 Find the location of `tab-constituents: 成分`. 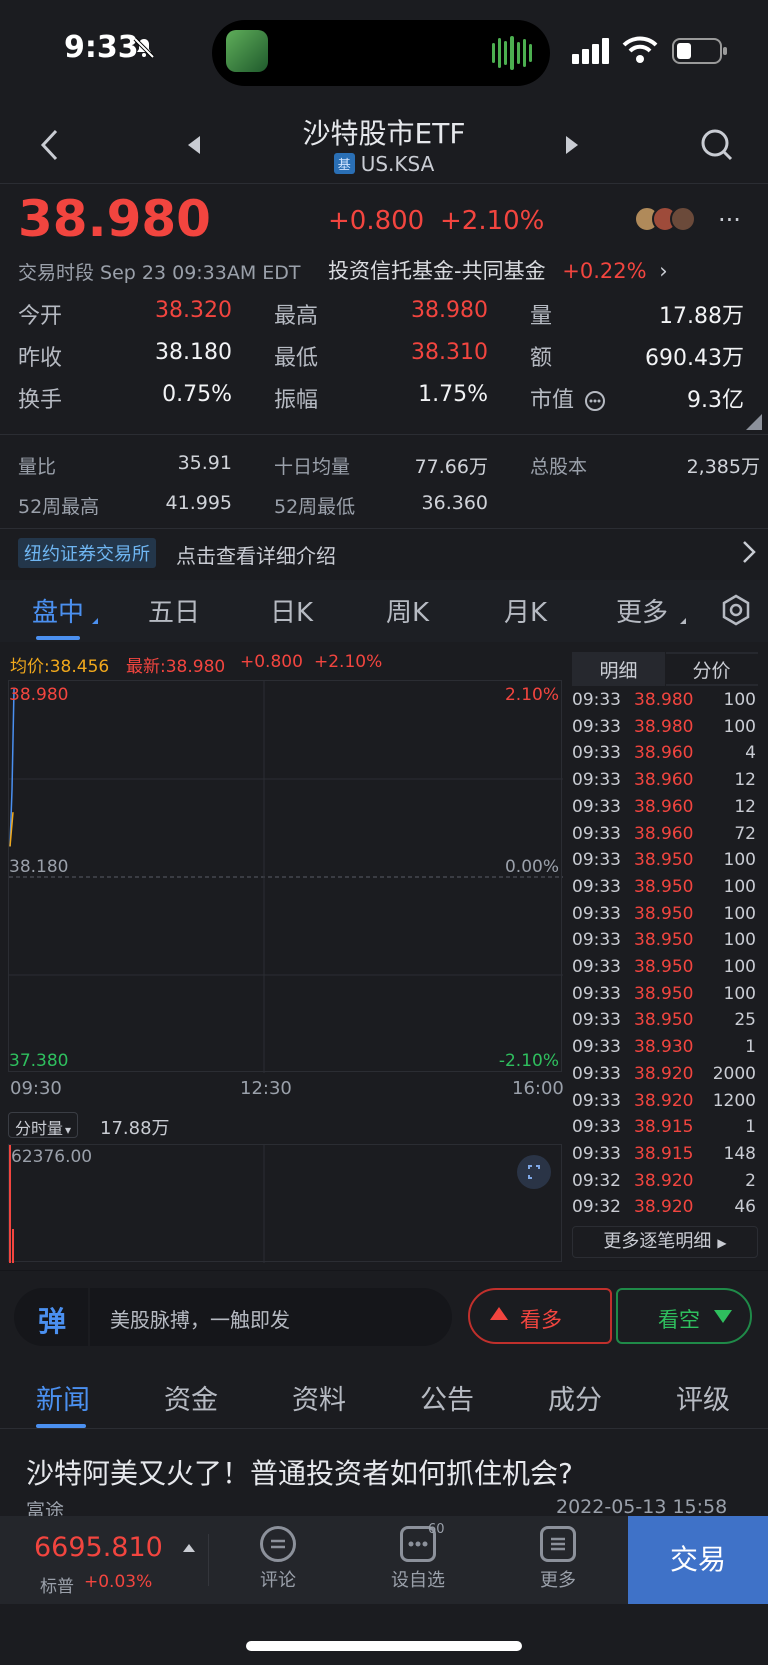

tab-constituents: 成分 is located at coordinates (575, 1397).